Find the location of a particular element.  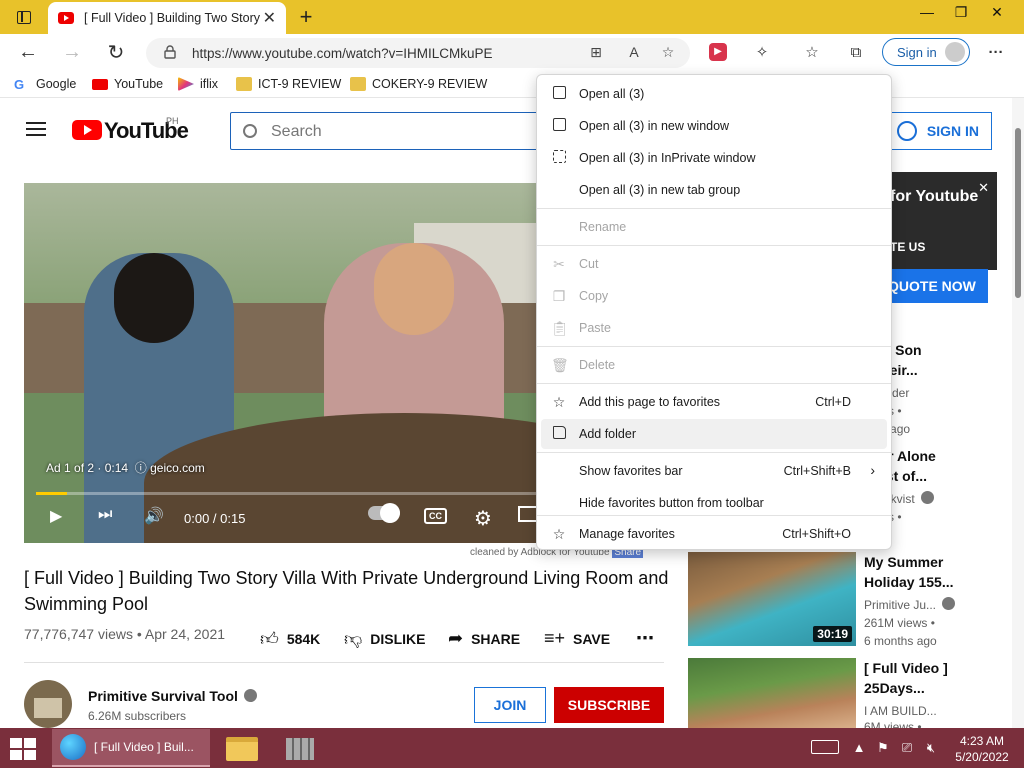

menu-item-label: Manage favorites is located at coordinates (627, 534).